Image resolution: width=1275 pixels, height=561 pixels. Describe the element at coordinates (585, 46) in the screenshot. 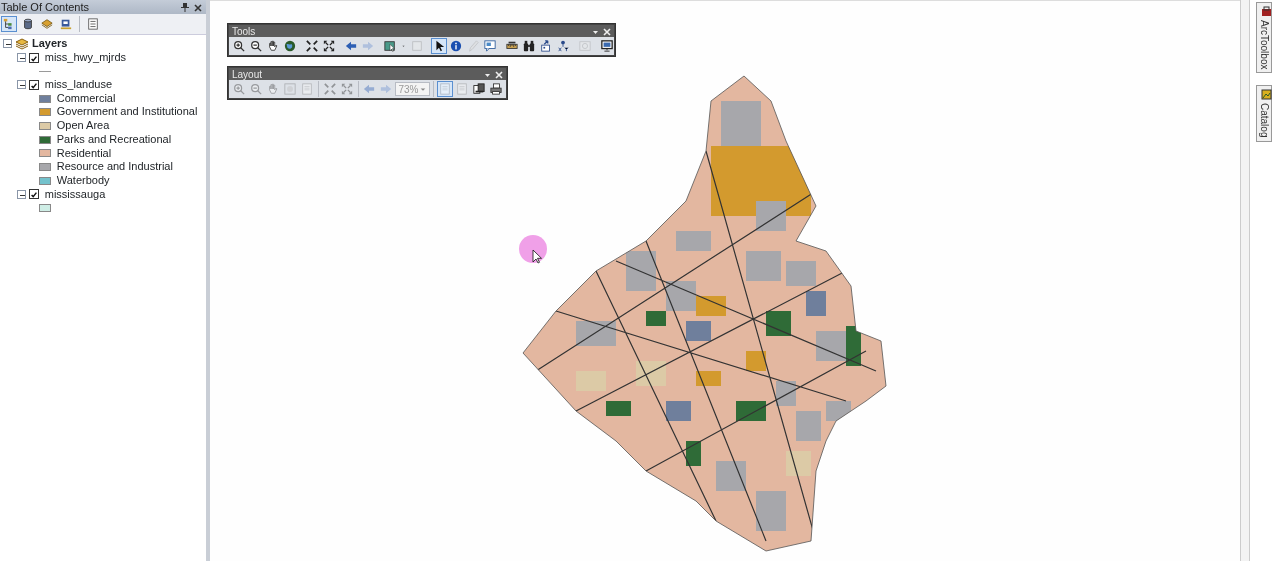

I see `clock-icon` at that location.